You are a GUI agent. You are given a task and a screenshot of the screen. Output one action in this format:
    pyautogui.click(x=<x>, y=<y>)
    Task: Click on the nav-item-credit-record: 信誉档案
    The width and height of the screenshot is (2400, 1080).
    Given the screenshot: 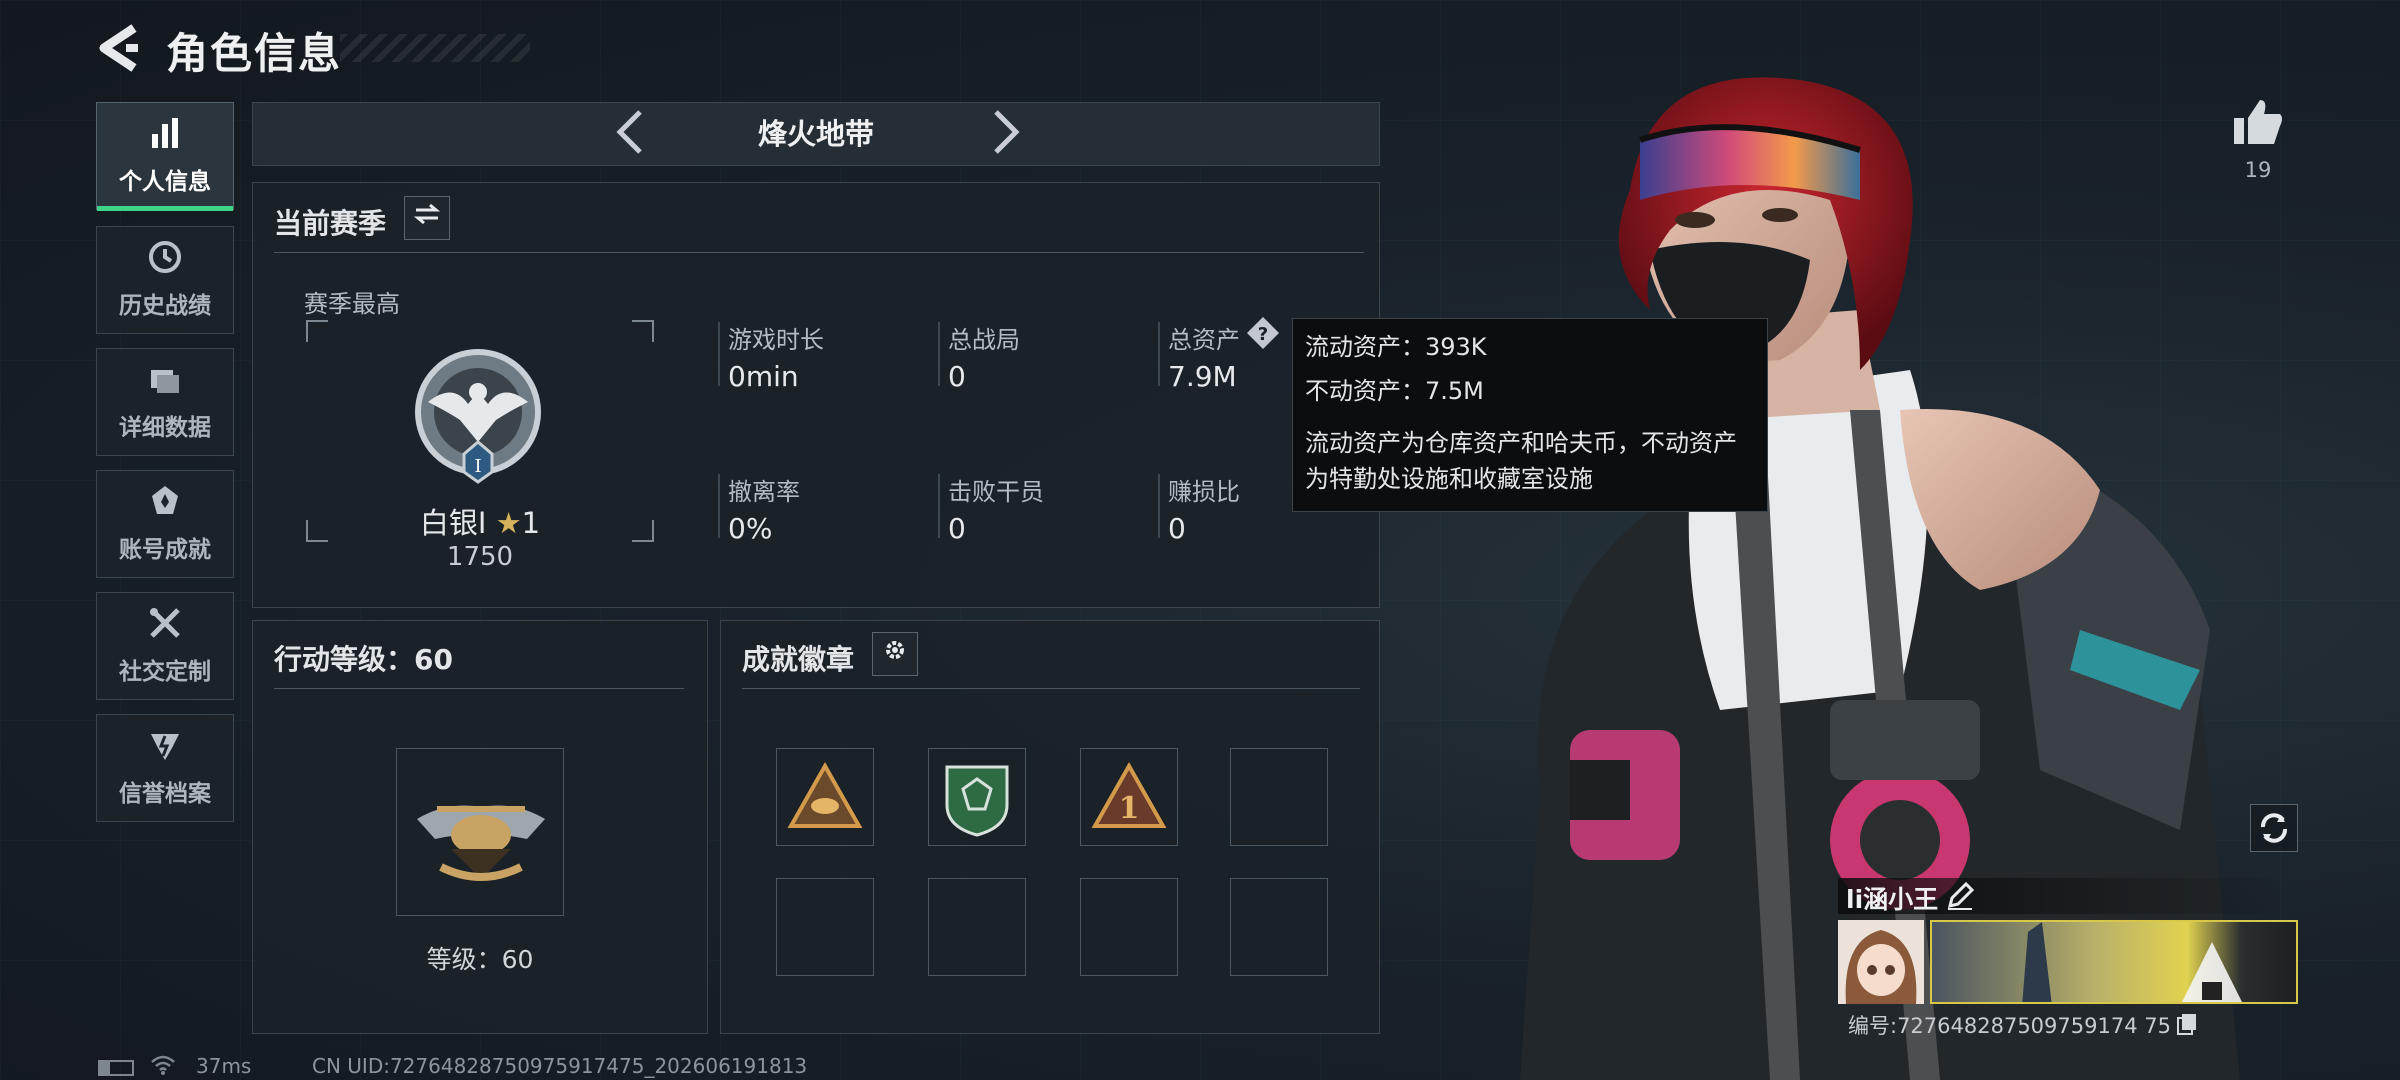 What is the action you would take?
    pyautogui.click(x=165, y=768)
    